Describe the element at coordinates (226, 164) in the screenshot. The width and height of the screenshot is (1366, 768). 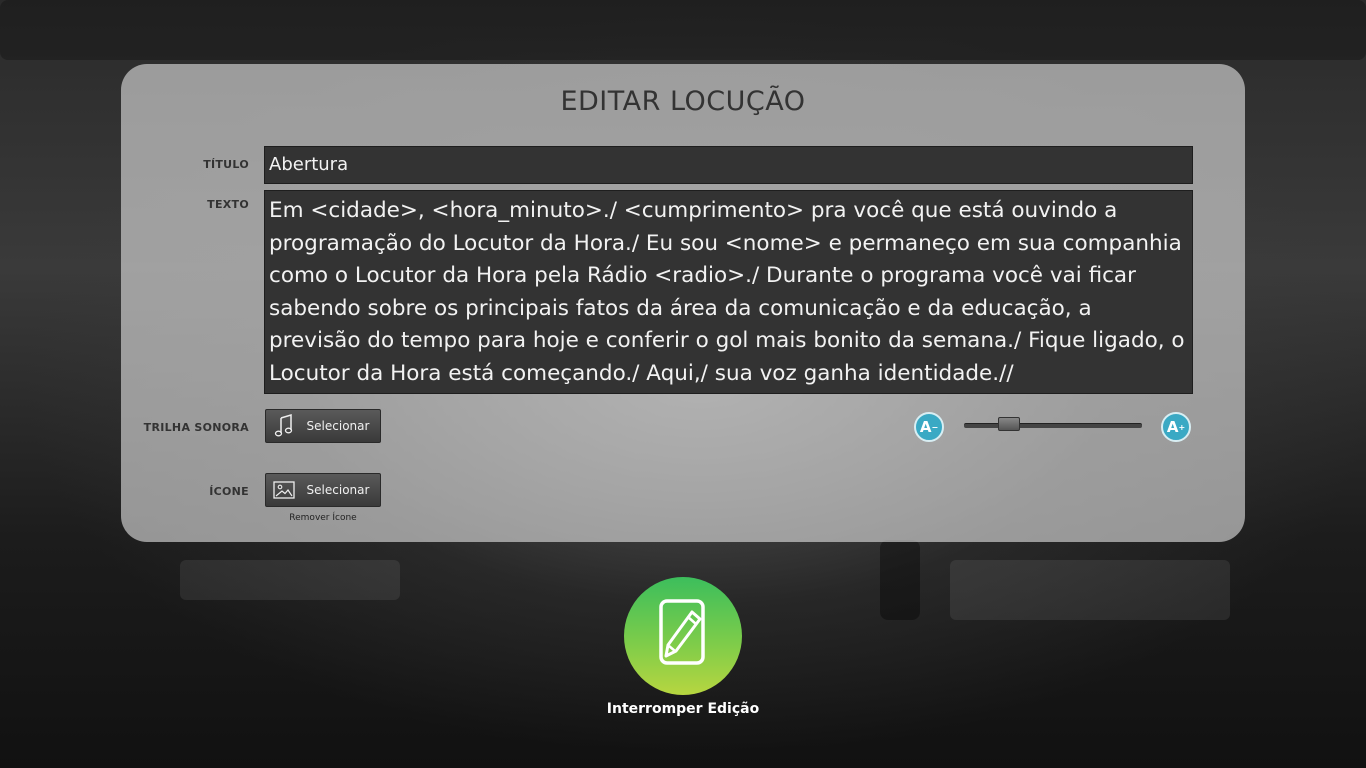
I see `title-label: TÍTULO` at that location.